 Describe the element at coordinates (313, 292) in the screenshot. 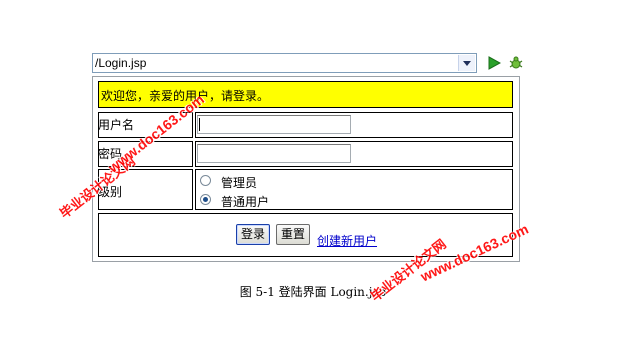

I see `figure-caption: 图 5-1 登陆界面 Login.jsp` at that location.